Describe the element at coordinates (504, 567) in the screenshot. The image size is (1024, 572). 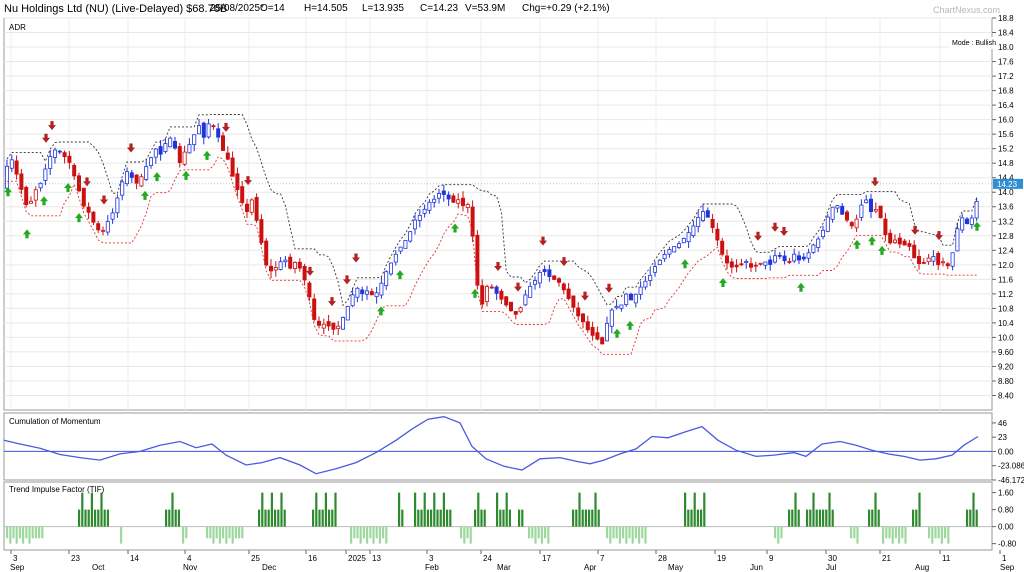
I see `x-month-label: Mar` at that location.